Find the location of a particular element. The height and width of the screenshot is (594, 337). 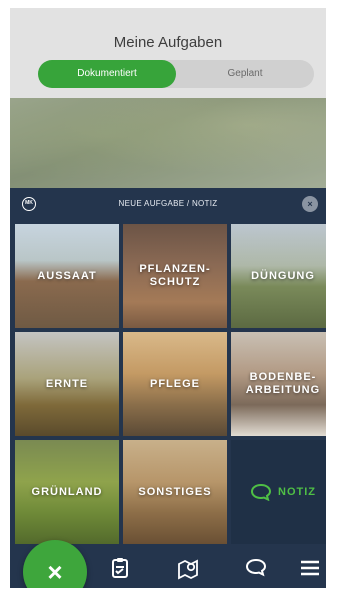

tile-label: DÜNGUNG is located at coordinates (283, 275).